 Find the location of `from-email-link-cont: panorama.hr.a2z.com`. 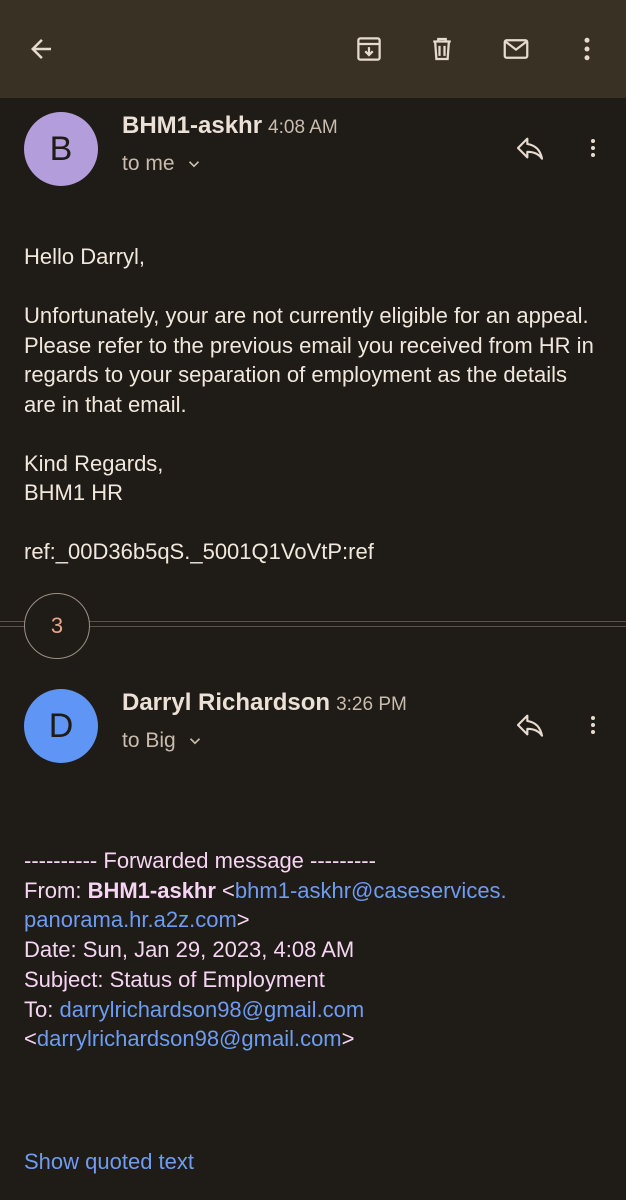

from-email-link-cont: panorama.hr.a2z.com is located at coordinates (130, 919).